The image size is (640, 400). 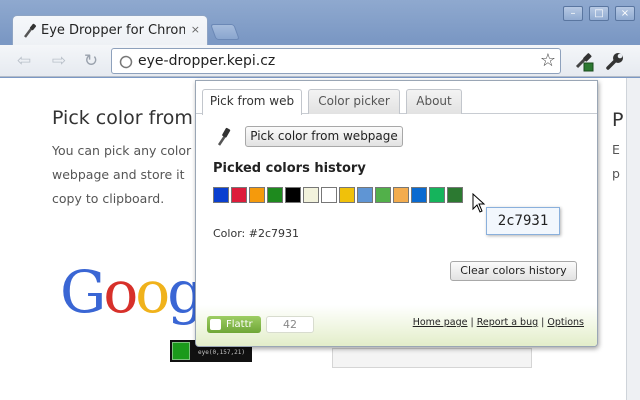 I want to click on magnifier-swatch, so click(x=181, y=351).